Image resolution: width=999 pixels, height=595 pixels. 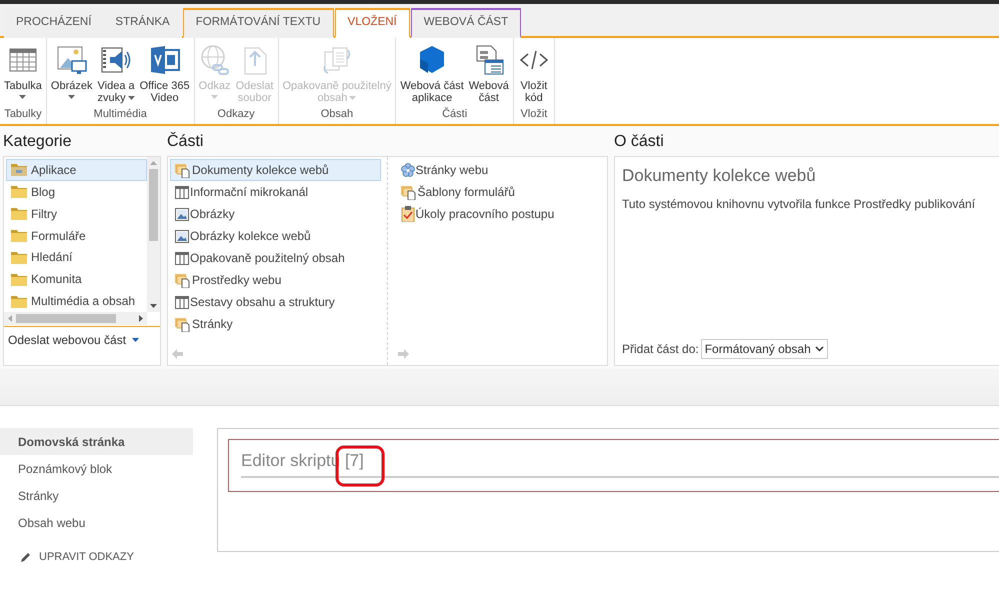 I want to click on panel-title: Části, so click(x=185, y=141).